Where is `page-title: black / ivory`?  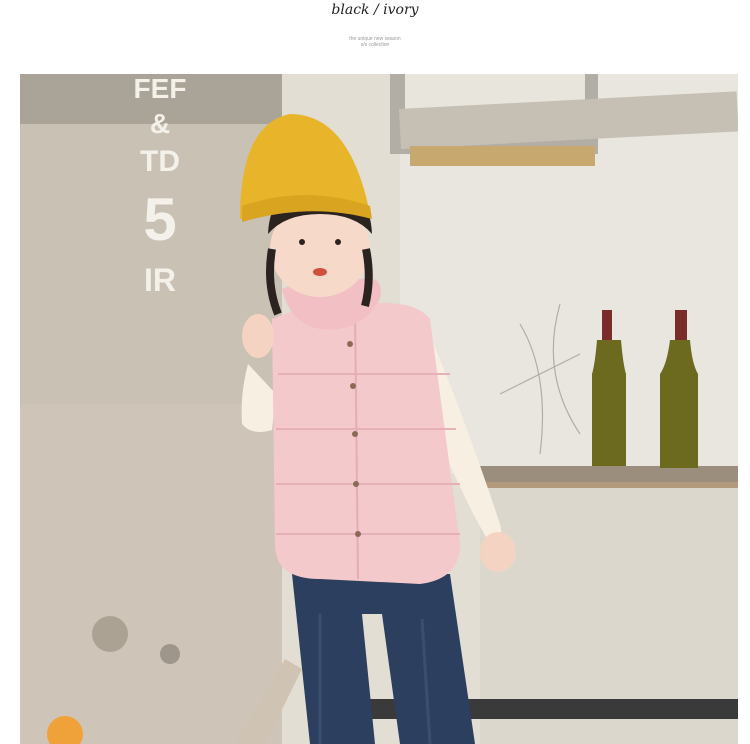 page-title: black / ivory is located at coordinates (375, 10).